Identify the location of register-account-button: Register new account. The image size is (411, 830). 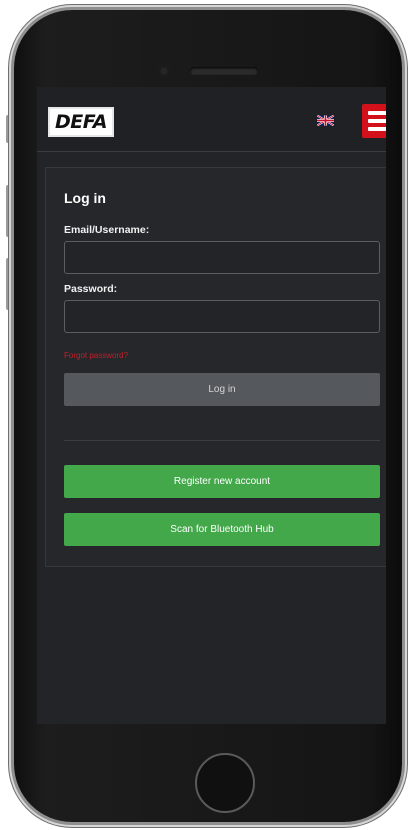
(222, 481).